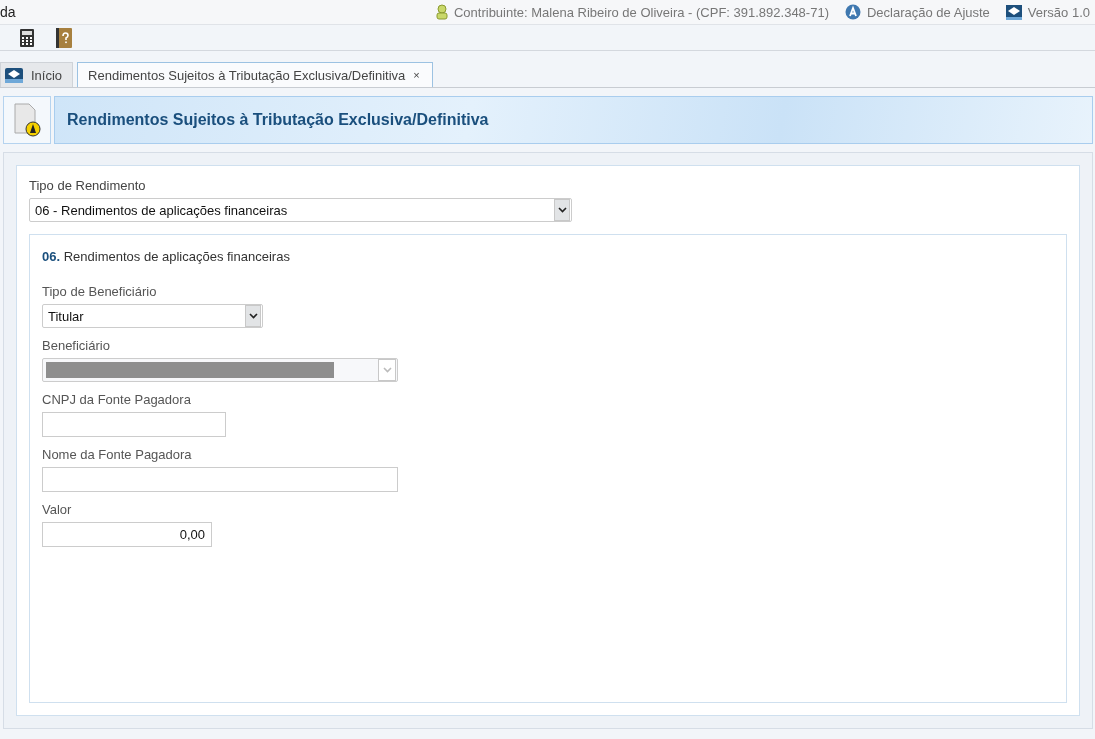 This screenshot has width=1095, height=739. Describe the element at coordinates (416, 75) in the screenshot. I see `close-button: ×` at that location.